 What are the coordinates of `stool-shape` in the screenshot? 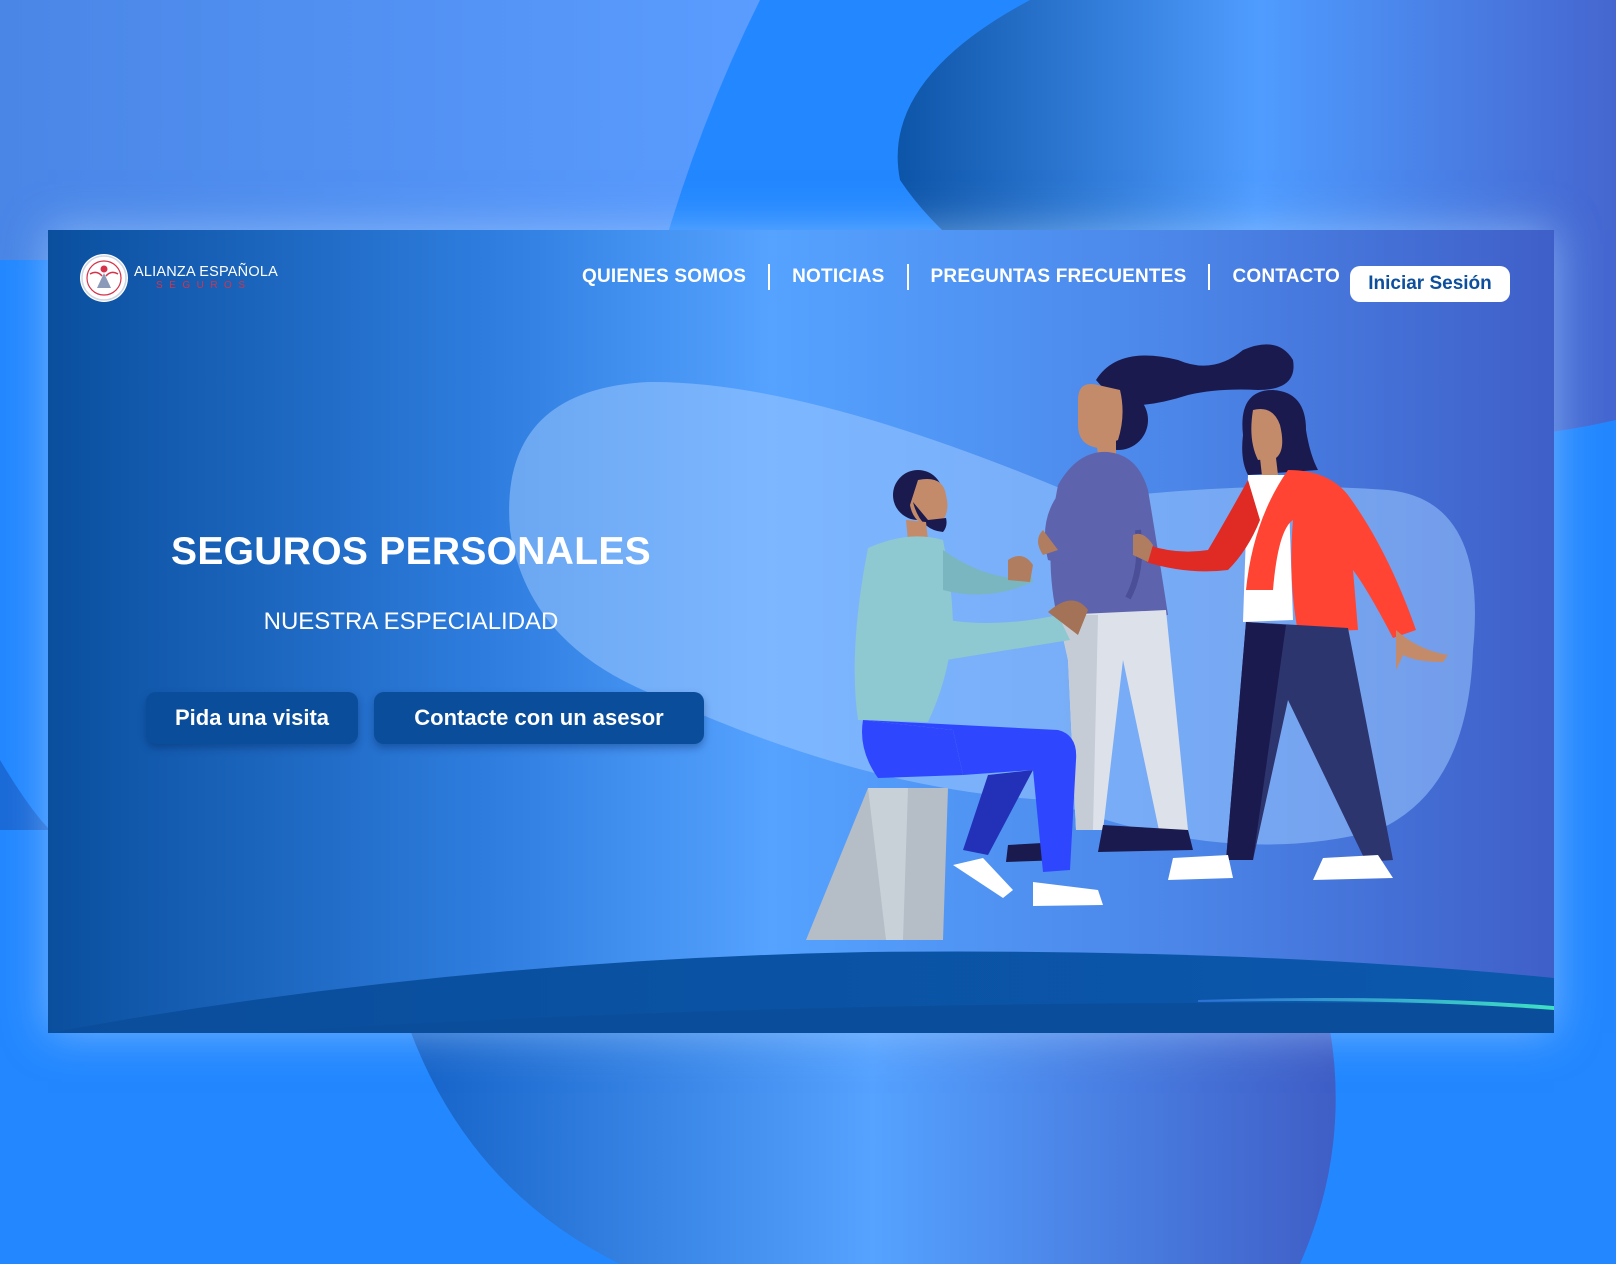 It's located at (877, 864).